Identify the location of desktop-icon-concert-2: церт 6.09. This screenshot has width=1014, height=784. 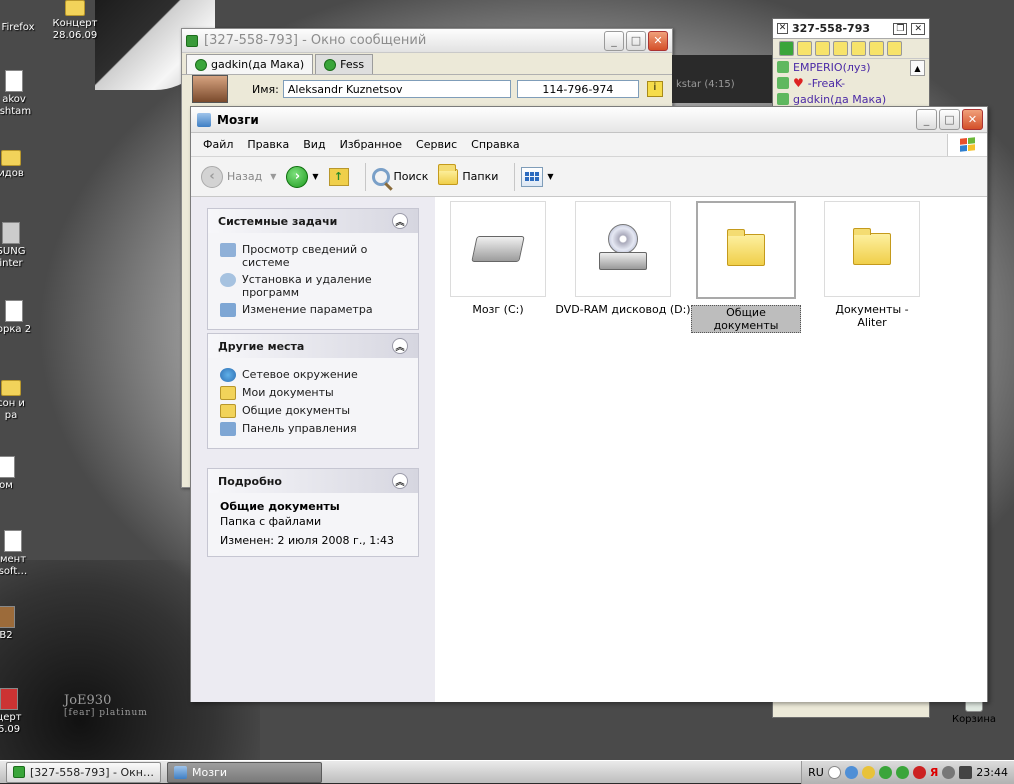
(12, 712).